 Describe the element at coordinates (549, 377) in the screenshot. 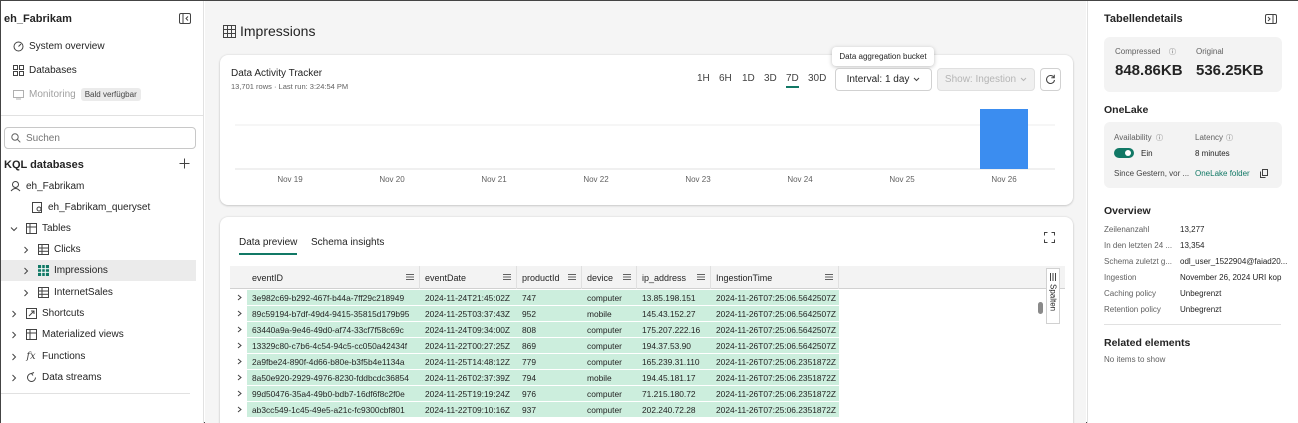

I see `table-cell: 794` at that location.